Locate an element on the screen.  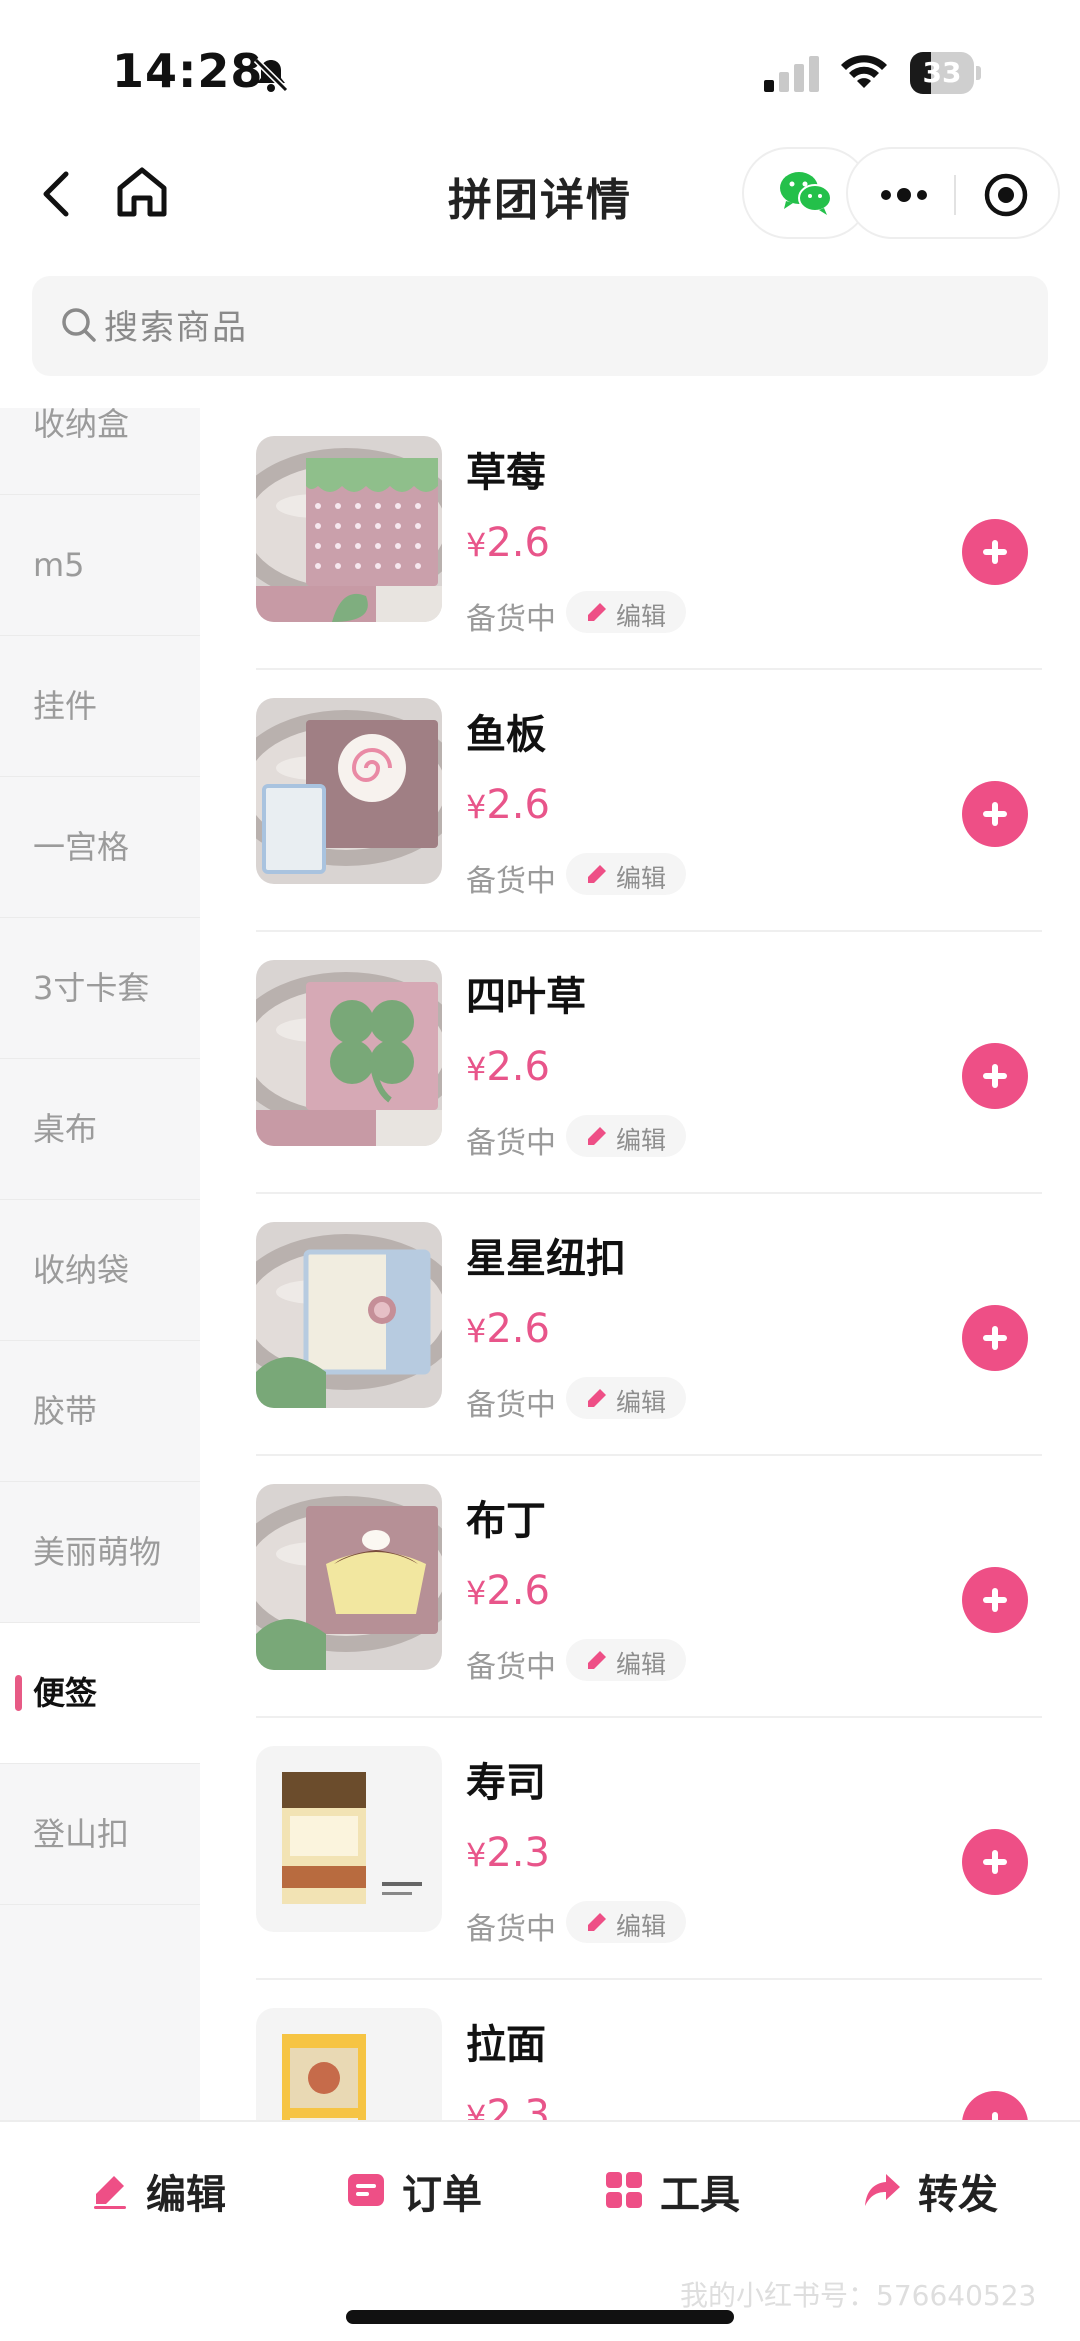
sidebar-item-label: m5 is located at coordinates (59, 565).